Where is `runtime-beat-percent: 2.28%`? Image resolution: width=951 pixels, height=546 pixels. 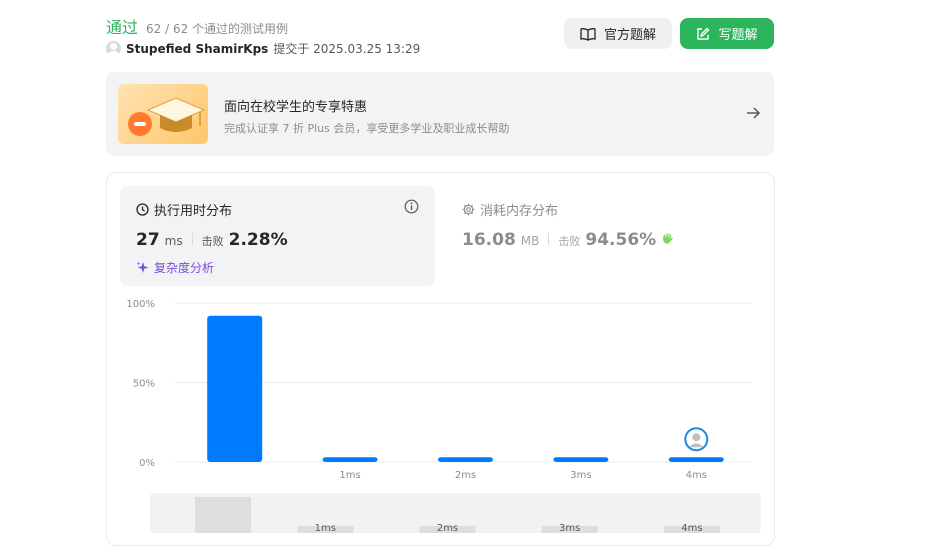
runtime-beat-percent: 2.28% is located at coordinates (258, 240).